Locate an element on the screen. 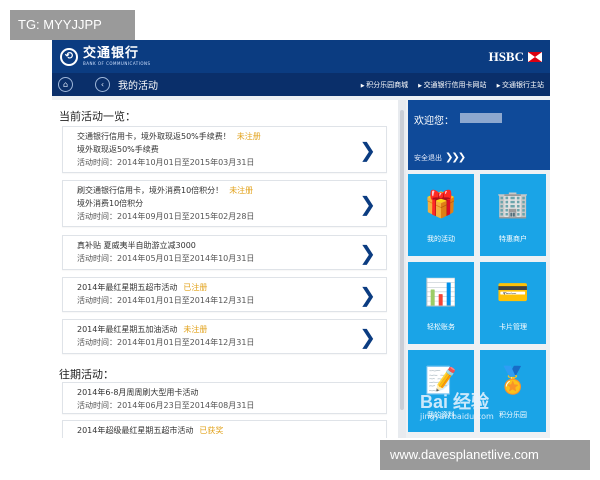 Image resolution: width=600 pixels, height=480 pixels. nav-link-credit-site: 交通银行信用卡网站 is located at coordinates (452, 85).